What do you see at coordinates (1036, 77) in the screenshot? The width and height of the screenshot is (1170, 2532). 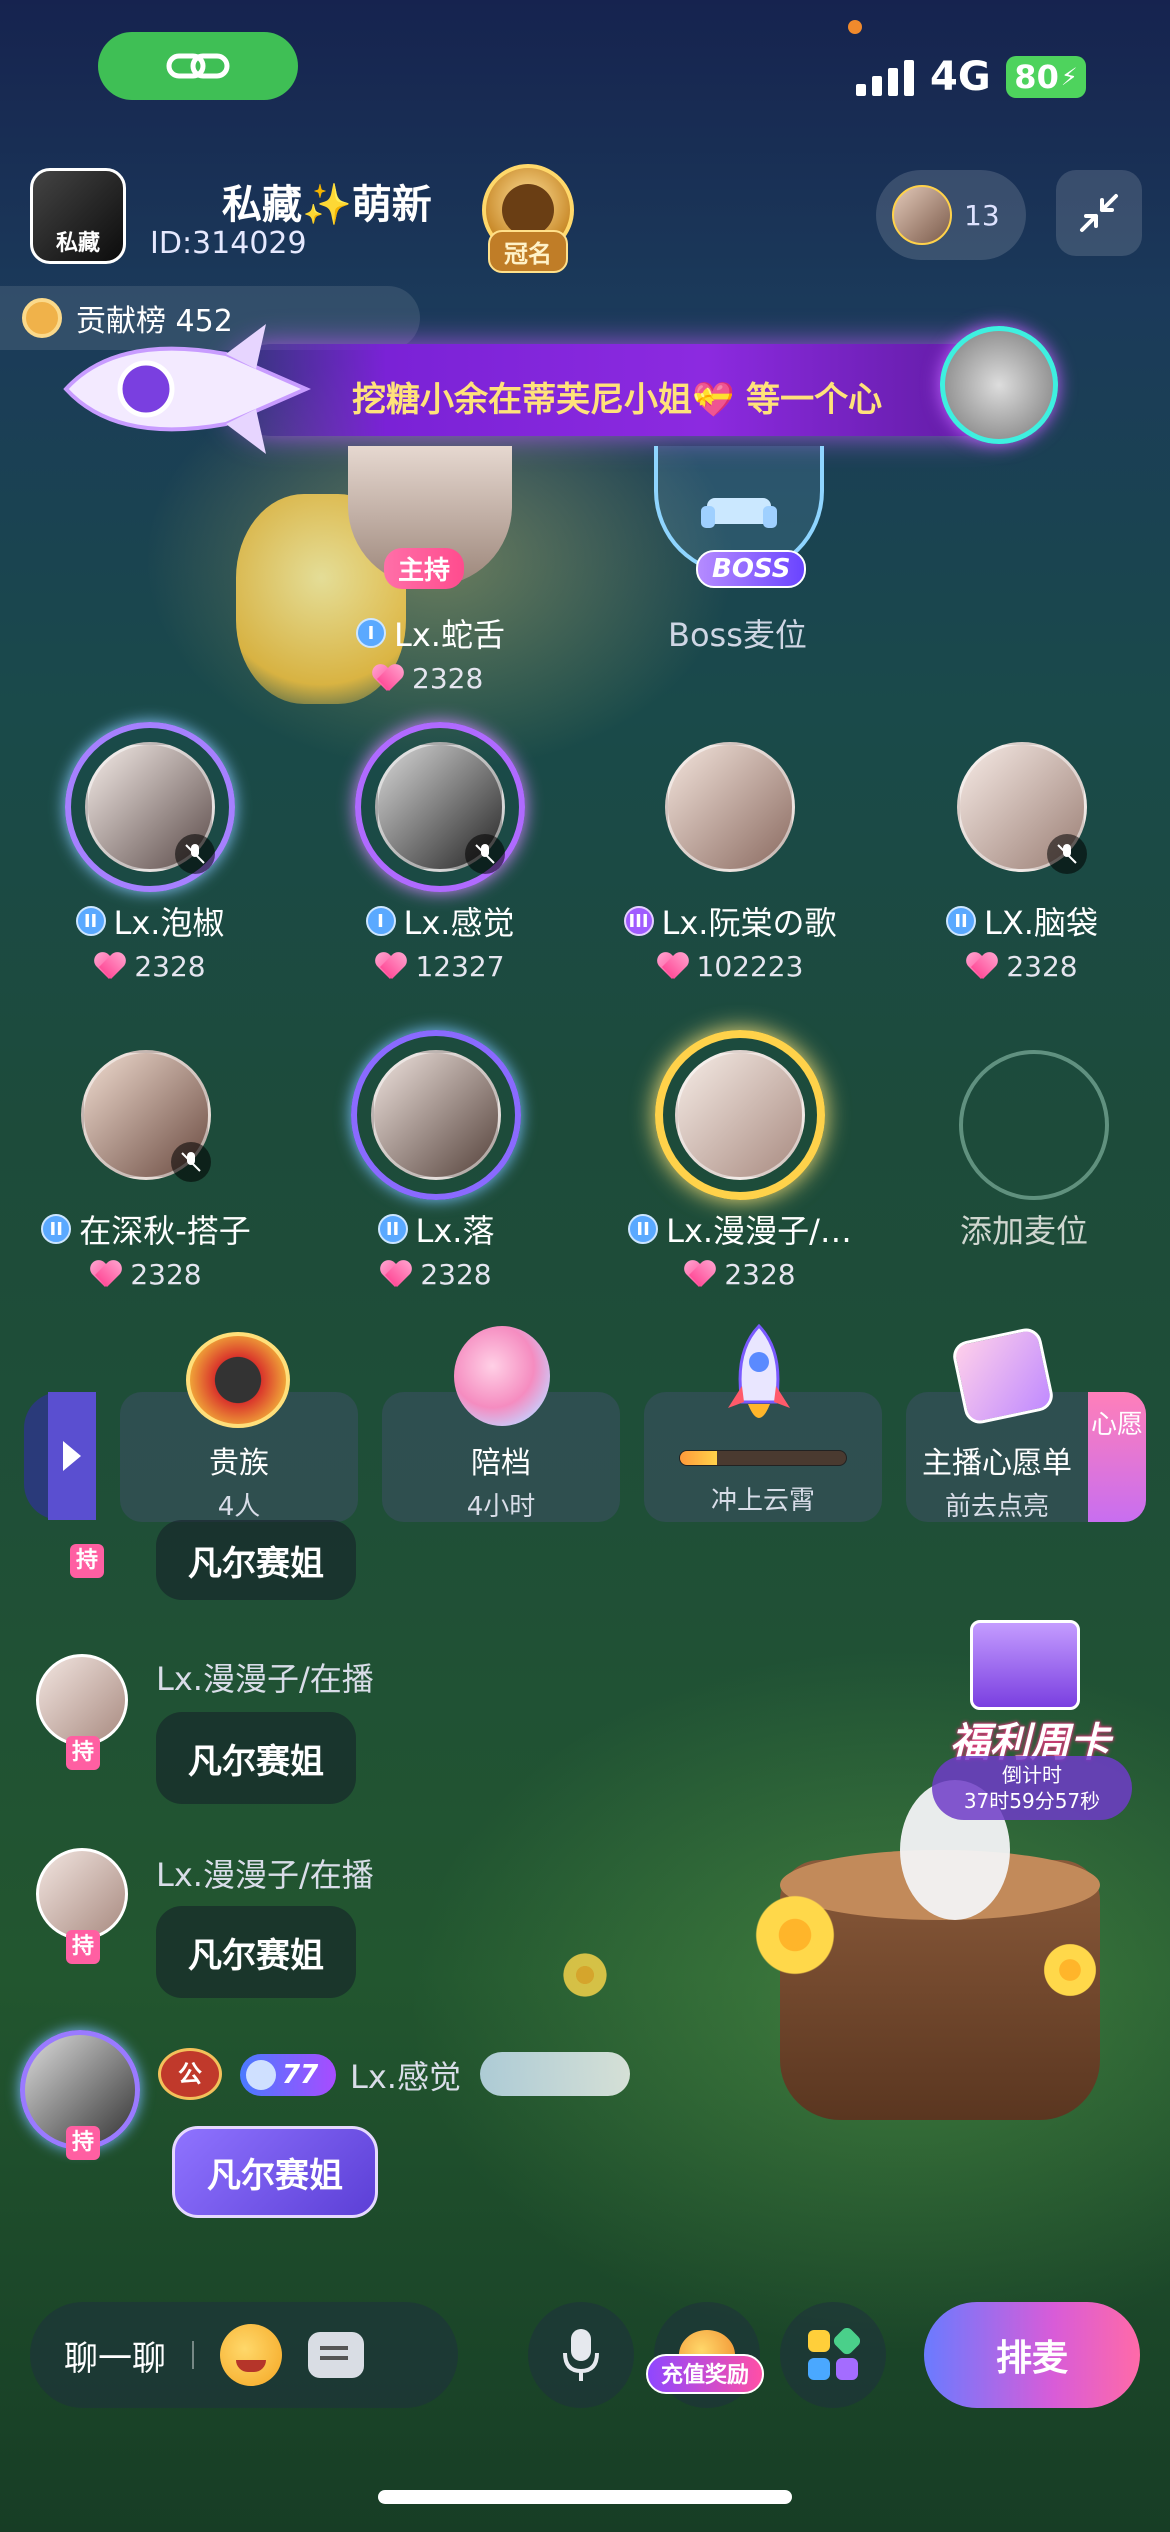 I see `battery-level: 80` at bounding box center [1036, 77].